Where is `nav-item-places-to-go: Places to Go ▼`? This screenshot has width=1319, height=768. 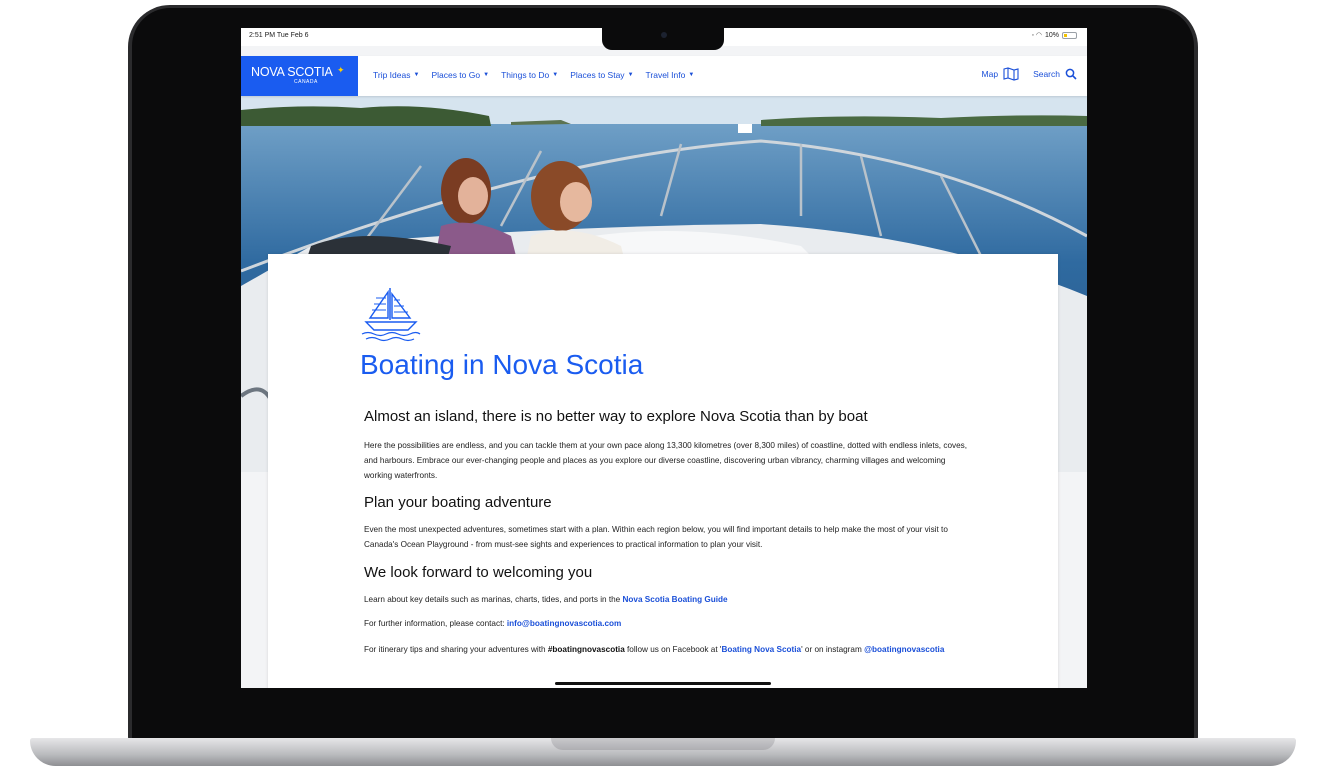
nav-item-places-to-go: Places to Go ▼ is located at coordinates (460, 75).